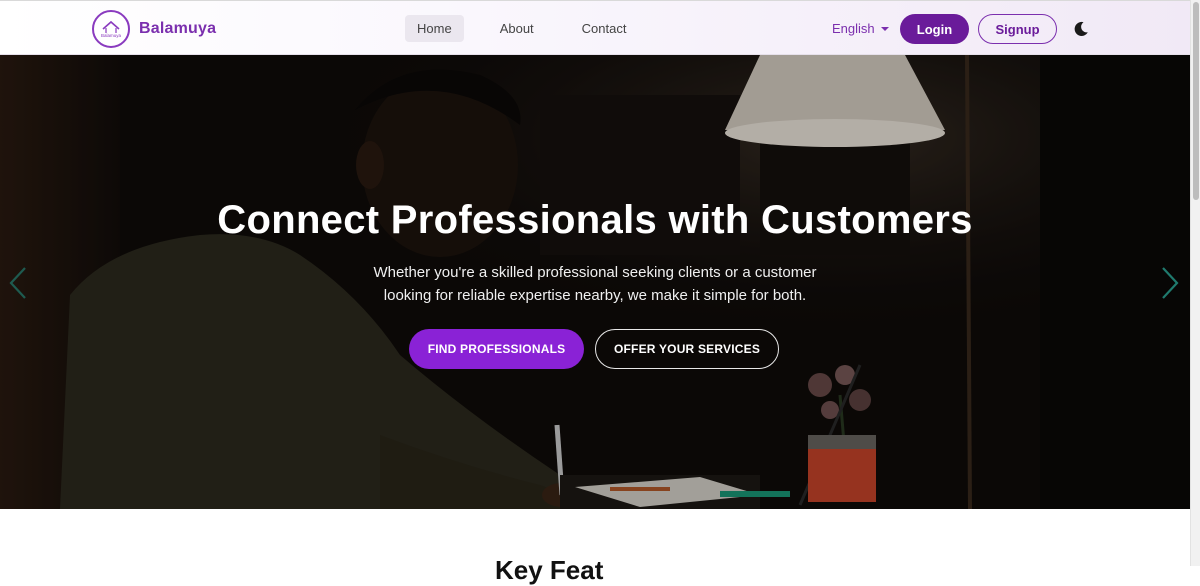  I want to click on nav-links: Home About Contact, so click(533, 28).